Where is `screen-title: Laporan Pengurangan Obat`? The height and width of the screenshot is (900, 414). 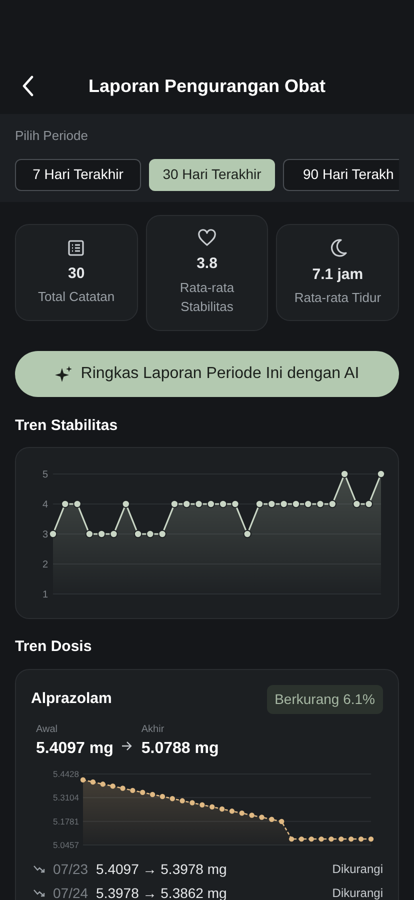 screen-title: Laporan Pengurangan Obat is located at coordinates (207, 86).